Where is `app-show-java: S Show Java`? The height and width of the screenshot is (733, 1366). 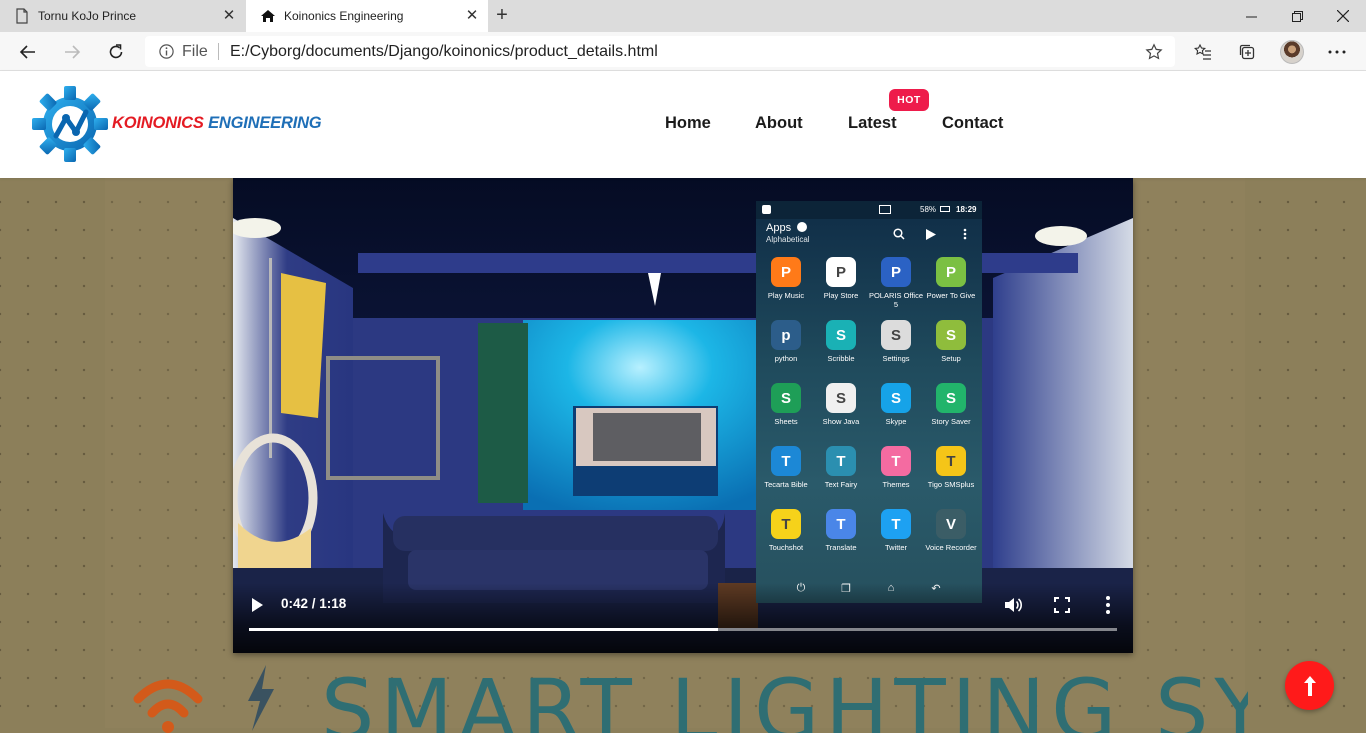
app-show-java: S Show Java is located at coordinates (841, 404).